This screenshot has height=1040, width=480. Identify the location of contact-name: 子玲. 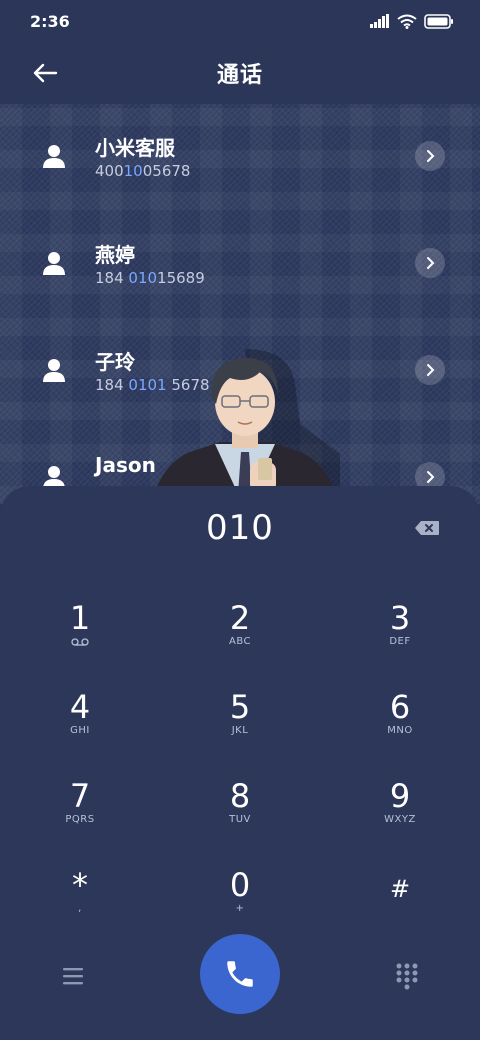
(115, 362).